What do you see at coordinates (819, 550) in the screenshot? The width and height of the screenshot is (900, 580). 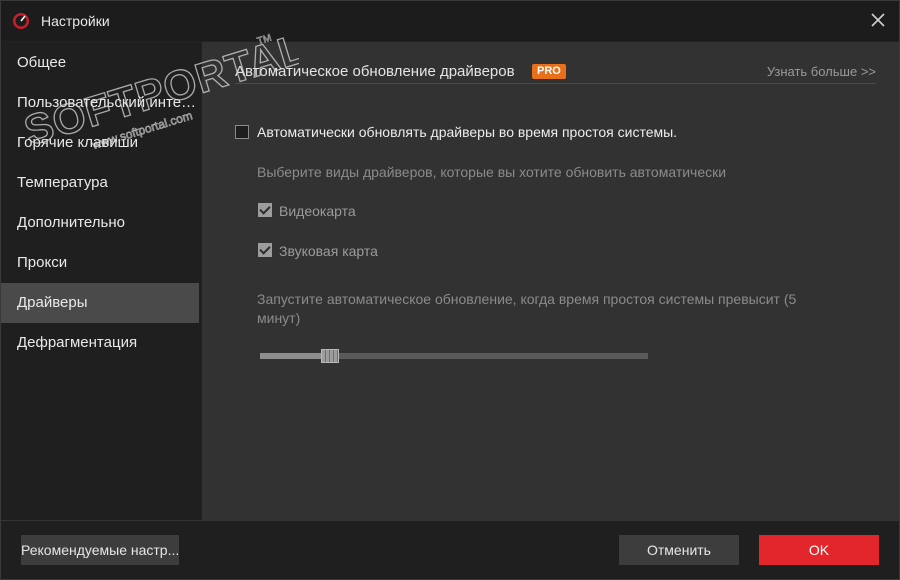 I see `ok-button: OK` at bounding box center [819, 550].